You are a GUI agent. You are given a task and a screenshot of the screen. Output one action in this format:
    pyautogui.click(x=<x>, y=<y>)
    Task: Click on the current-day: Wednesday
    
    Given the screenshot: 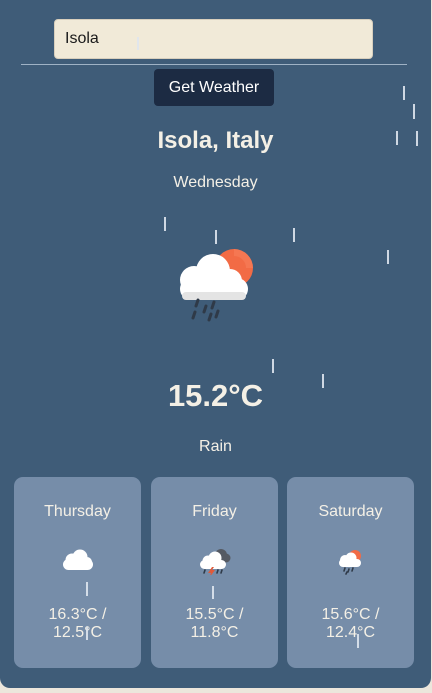 What is the action you would take?
    pyautogui.click(x=215, y=182)
    